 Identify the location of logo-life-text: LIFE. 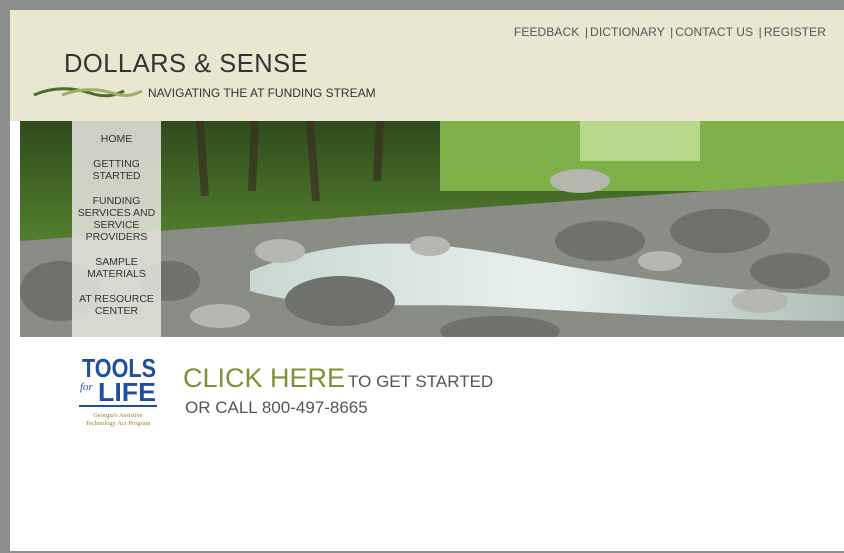
(127, 392).